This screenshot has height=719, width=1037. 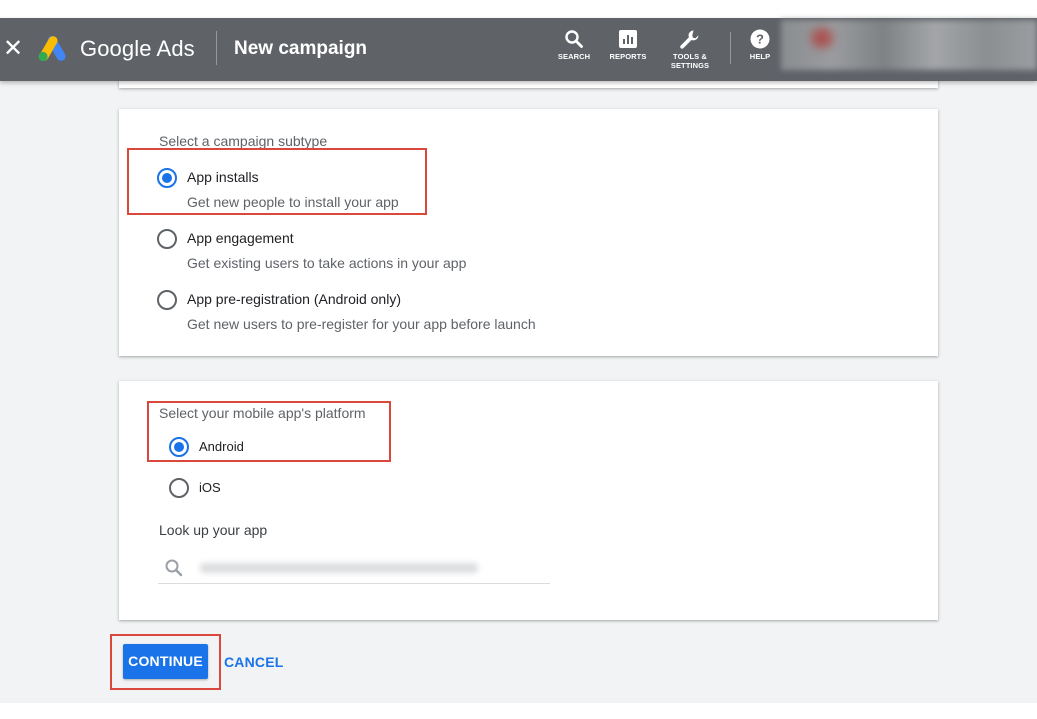 I want to click on radio-ios, so click(x=179, y=488).